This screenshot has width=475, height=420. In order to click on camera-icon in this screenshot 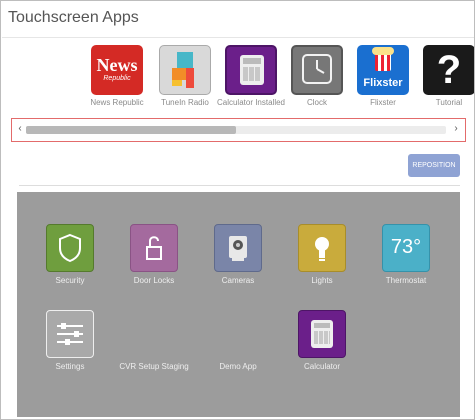, I will do `click(238, 248)`.